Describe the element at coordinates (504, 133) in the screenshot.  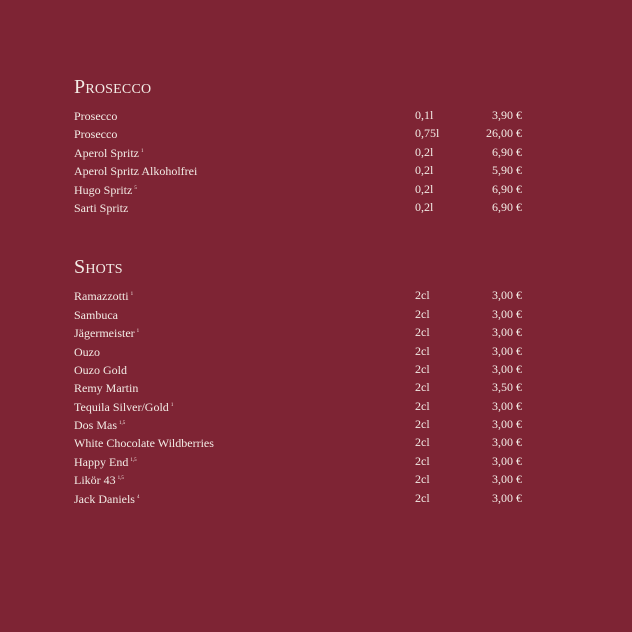
I see `item-price: 26,00 €` at that location.